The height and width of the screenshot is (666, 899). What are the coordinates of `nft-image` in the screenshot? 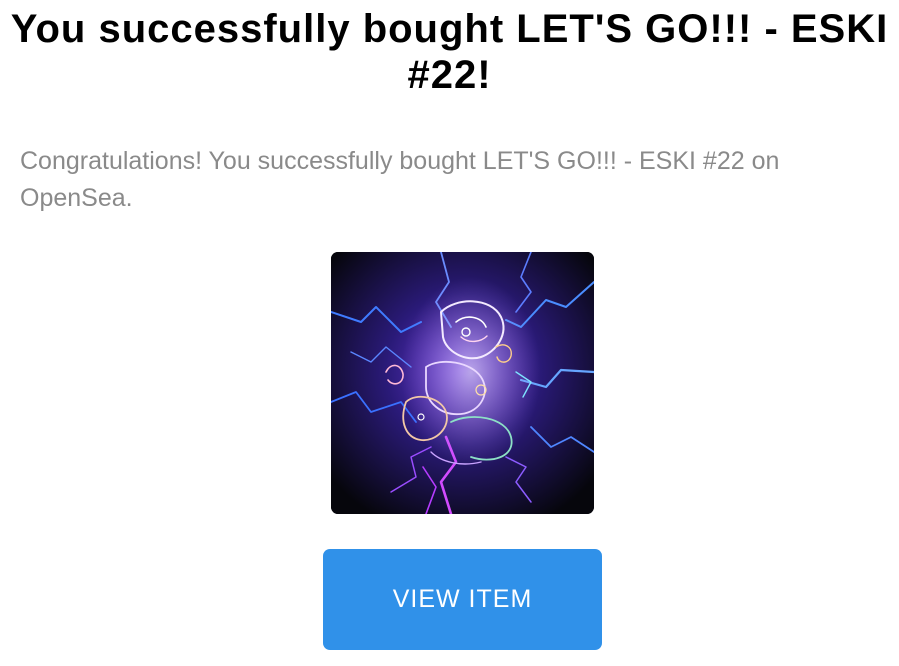 It's located at (462, 383).